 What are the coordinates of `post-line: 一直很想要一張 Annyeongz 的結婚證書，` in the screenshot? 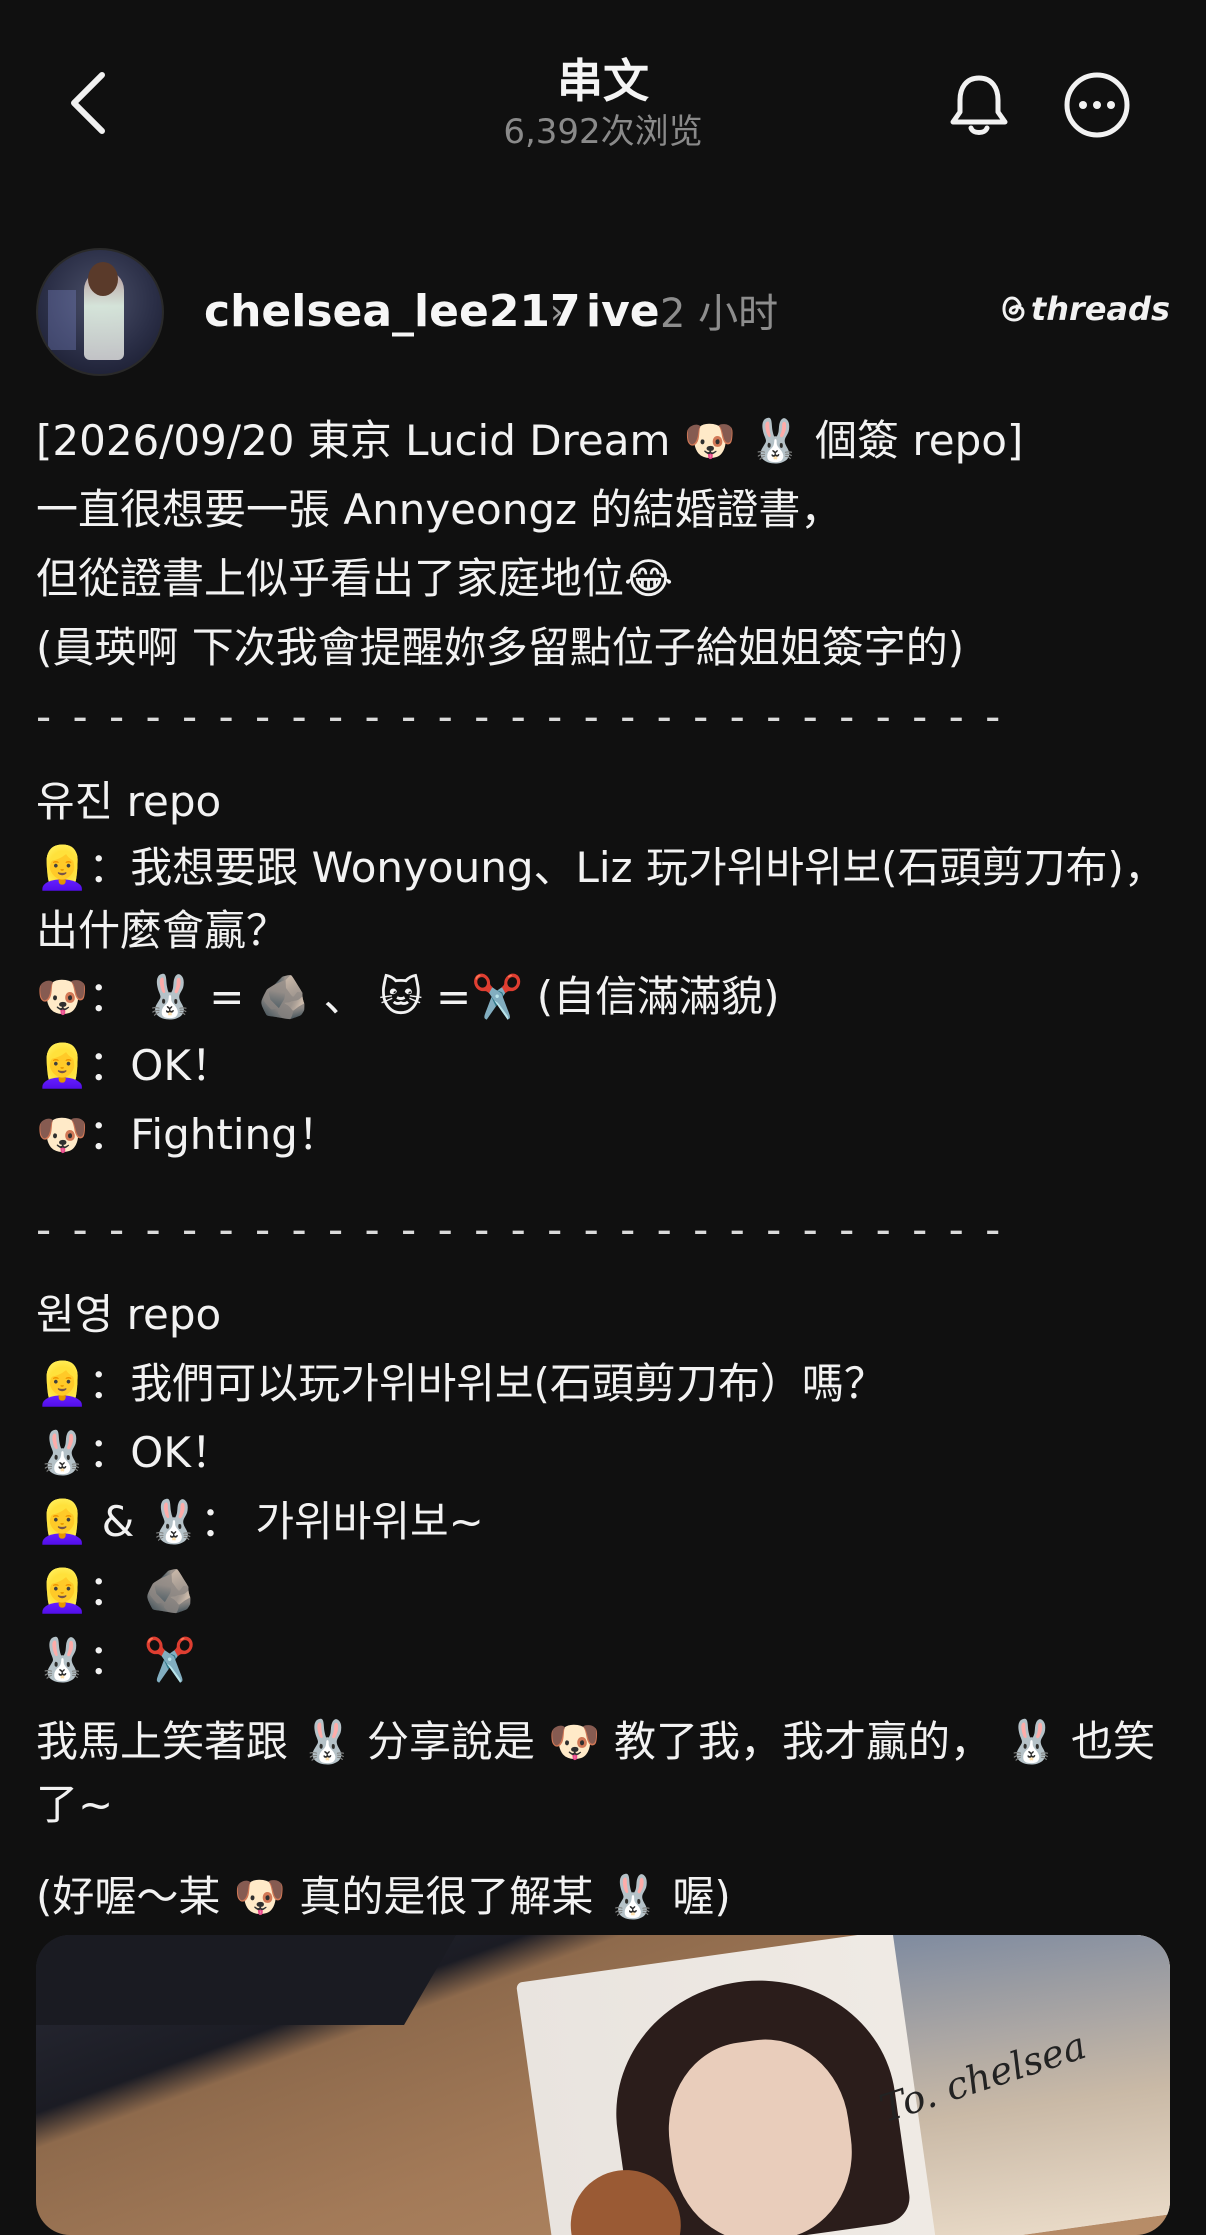 It's located at (439, 509).